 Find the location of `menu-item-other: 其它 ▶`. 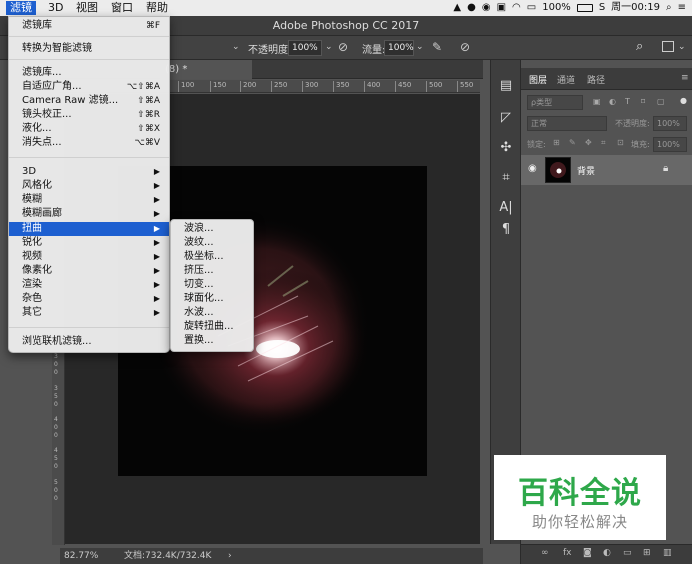

menu-item-other: 其它 ▶ is located at coordinates (89, 313).